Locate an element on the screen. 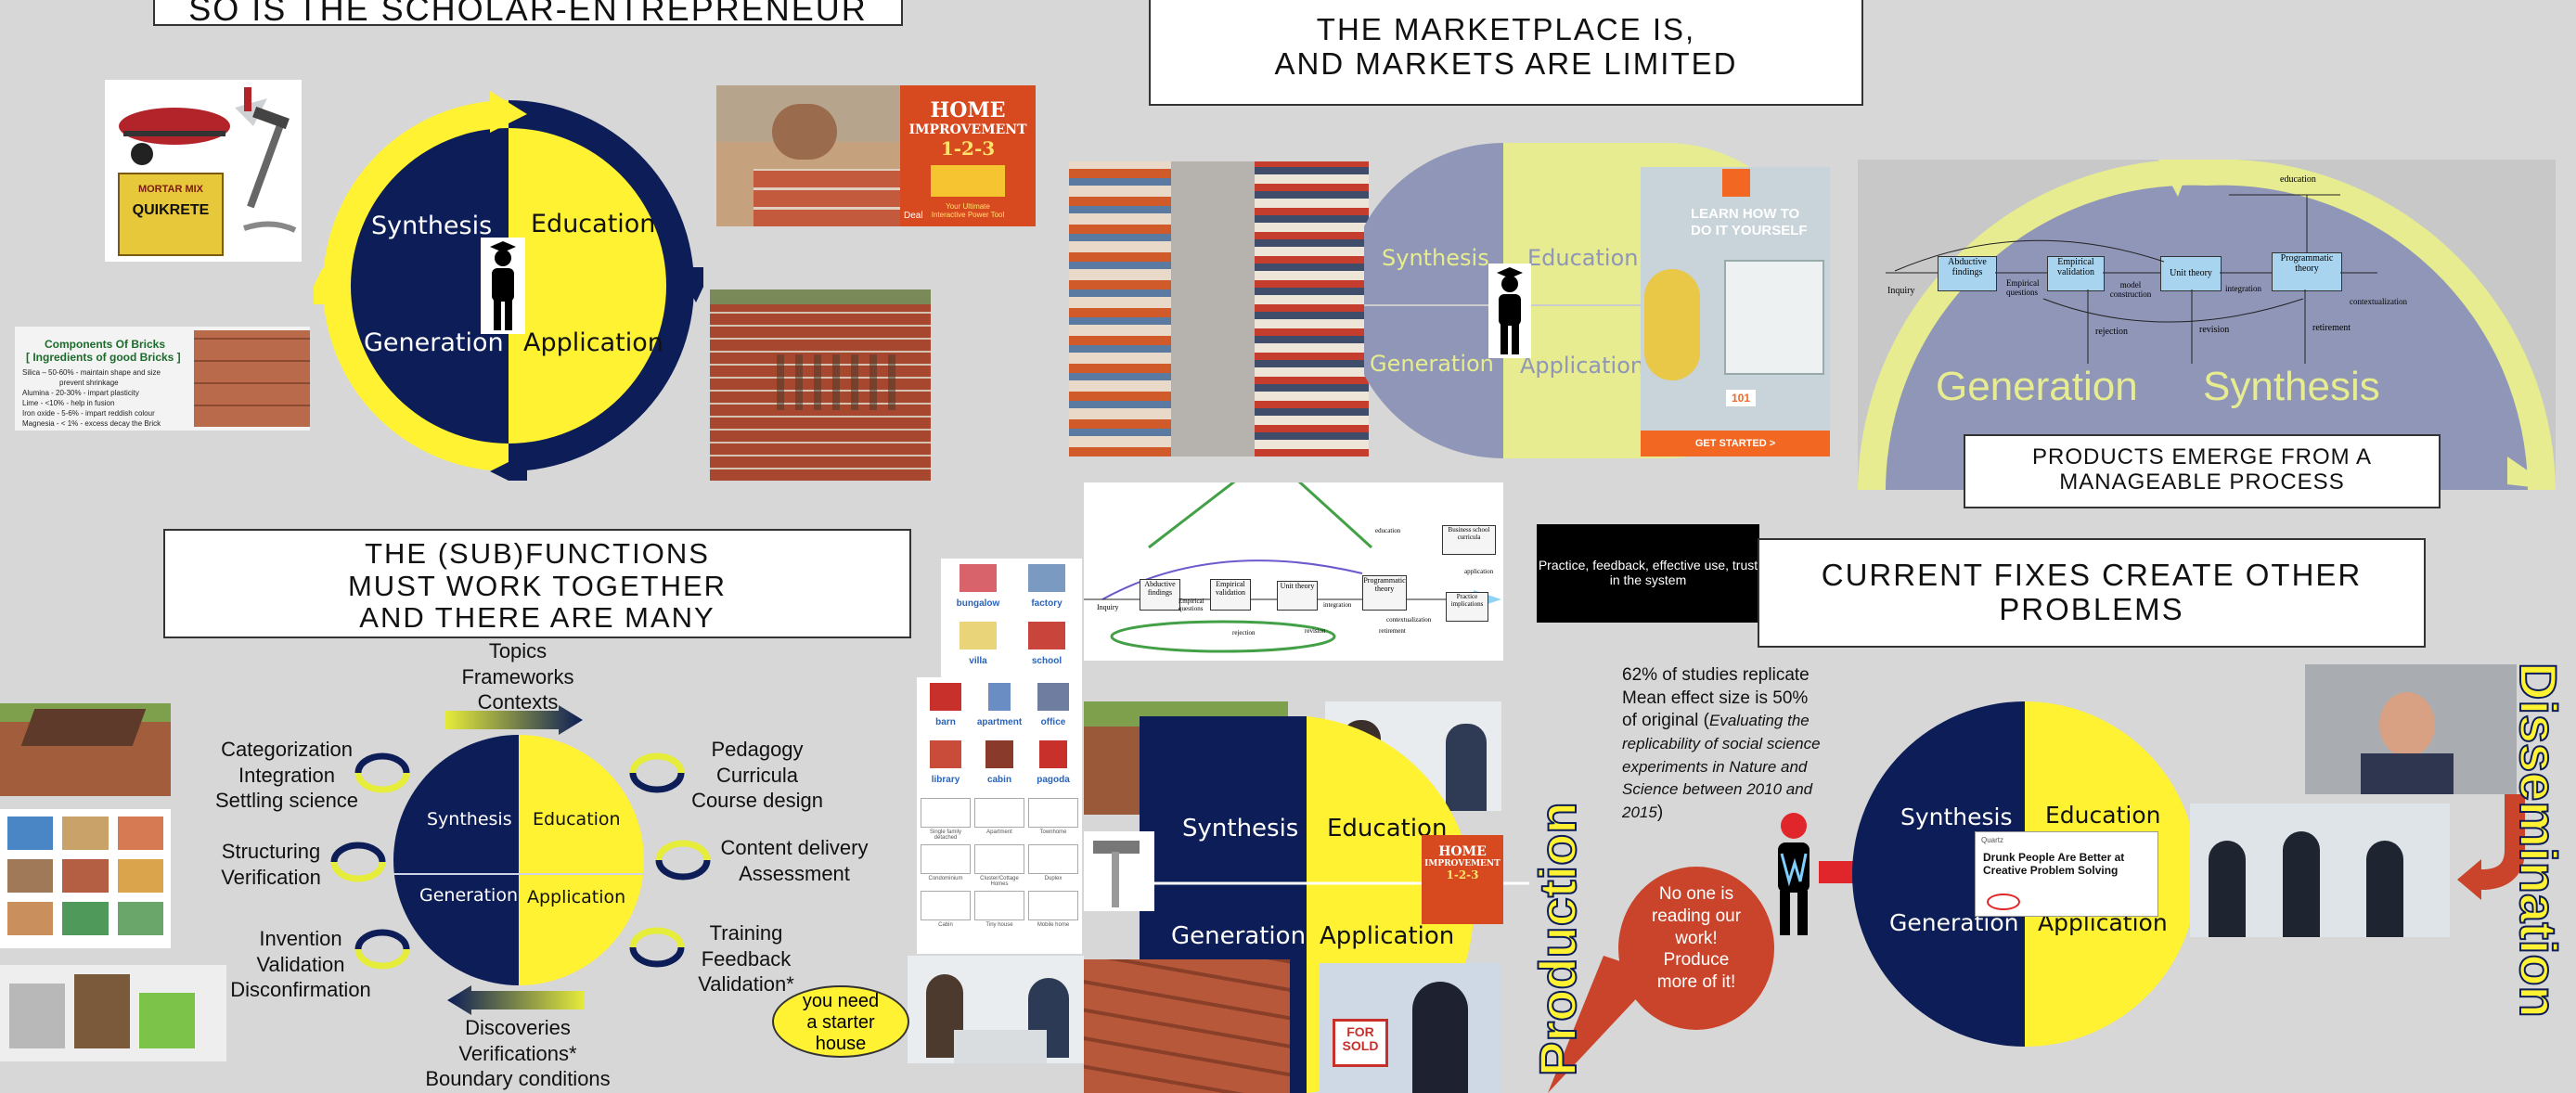 The width and height of the screenshot is (2576, 1093). isometric-houses-grid is located at coordinates (86, 878).